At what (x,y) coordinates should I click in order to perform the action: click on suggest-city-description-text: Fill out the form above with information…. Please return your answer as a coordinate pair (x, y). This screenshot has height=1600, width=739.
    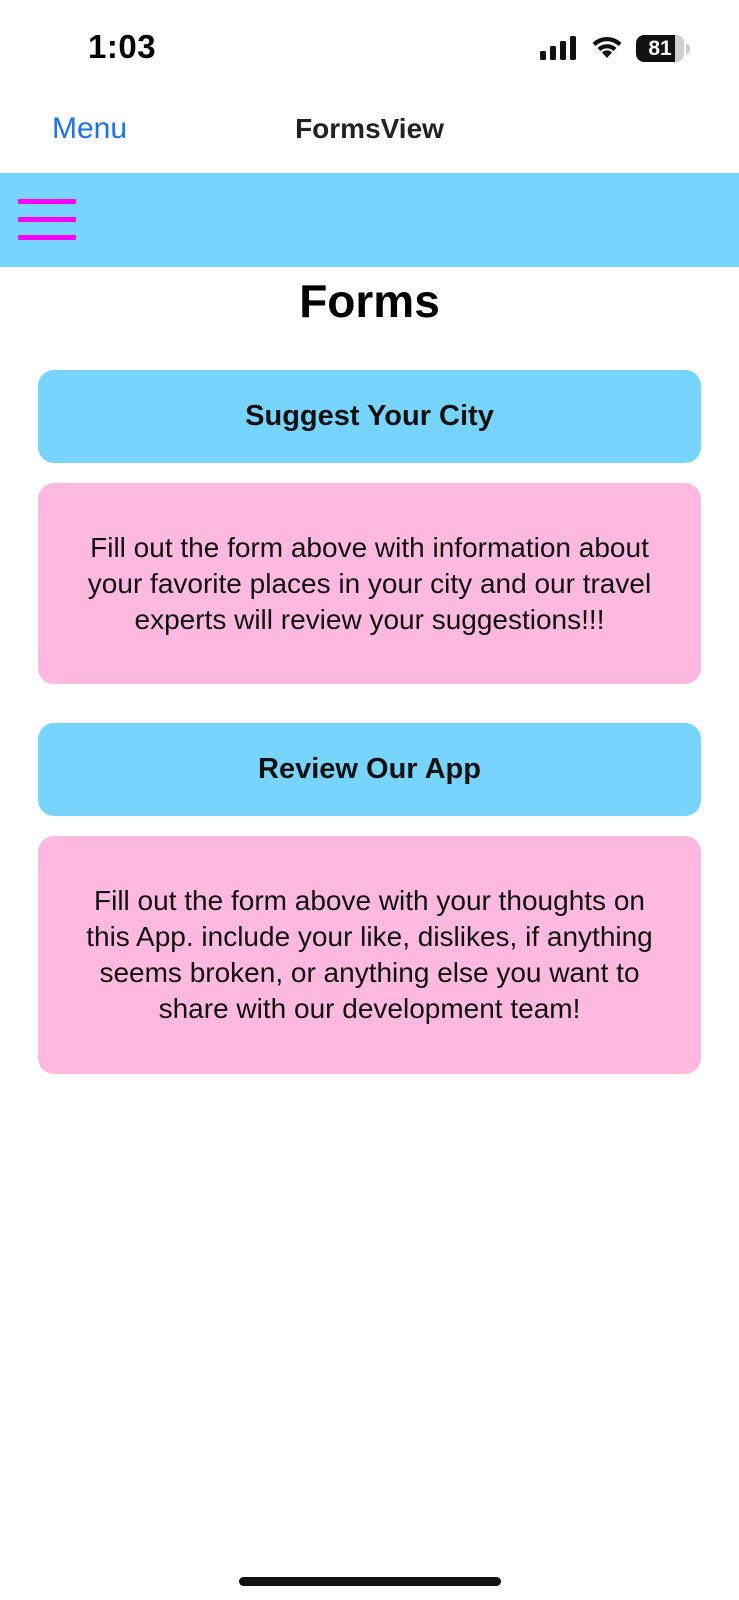
    Looking at the image, I should click on (369, 583).